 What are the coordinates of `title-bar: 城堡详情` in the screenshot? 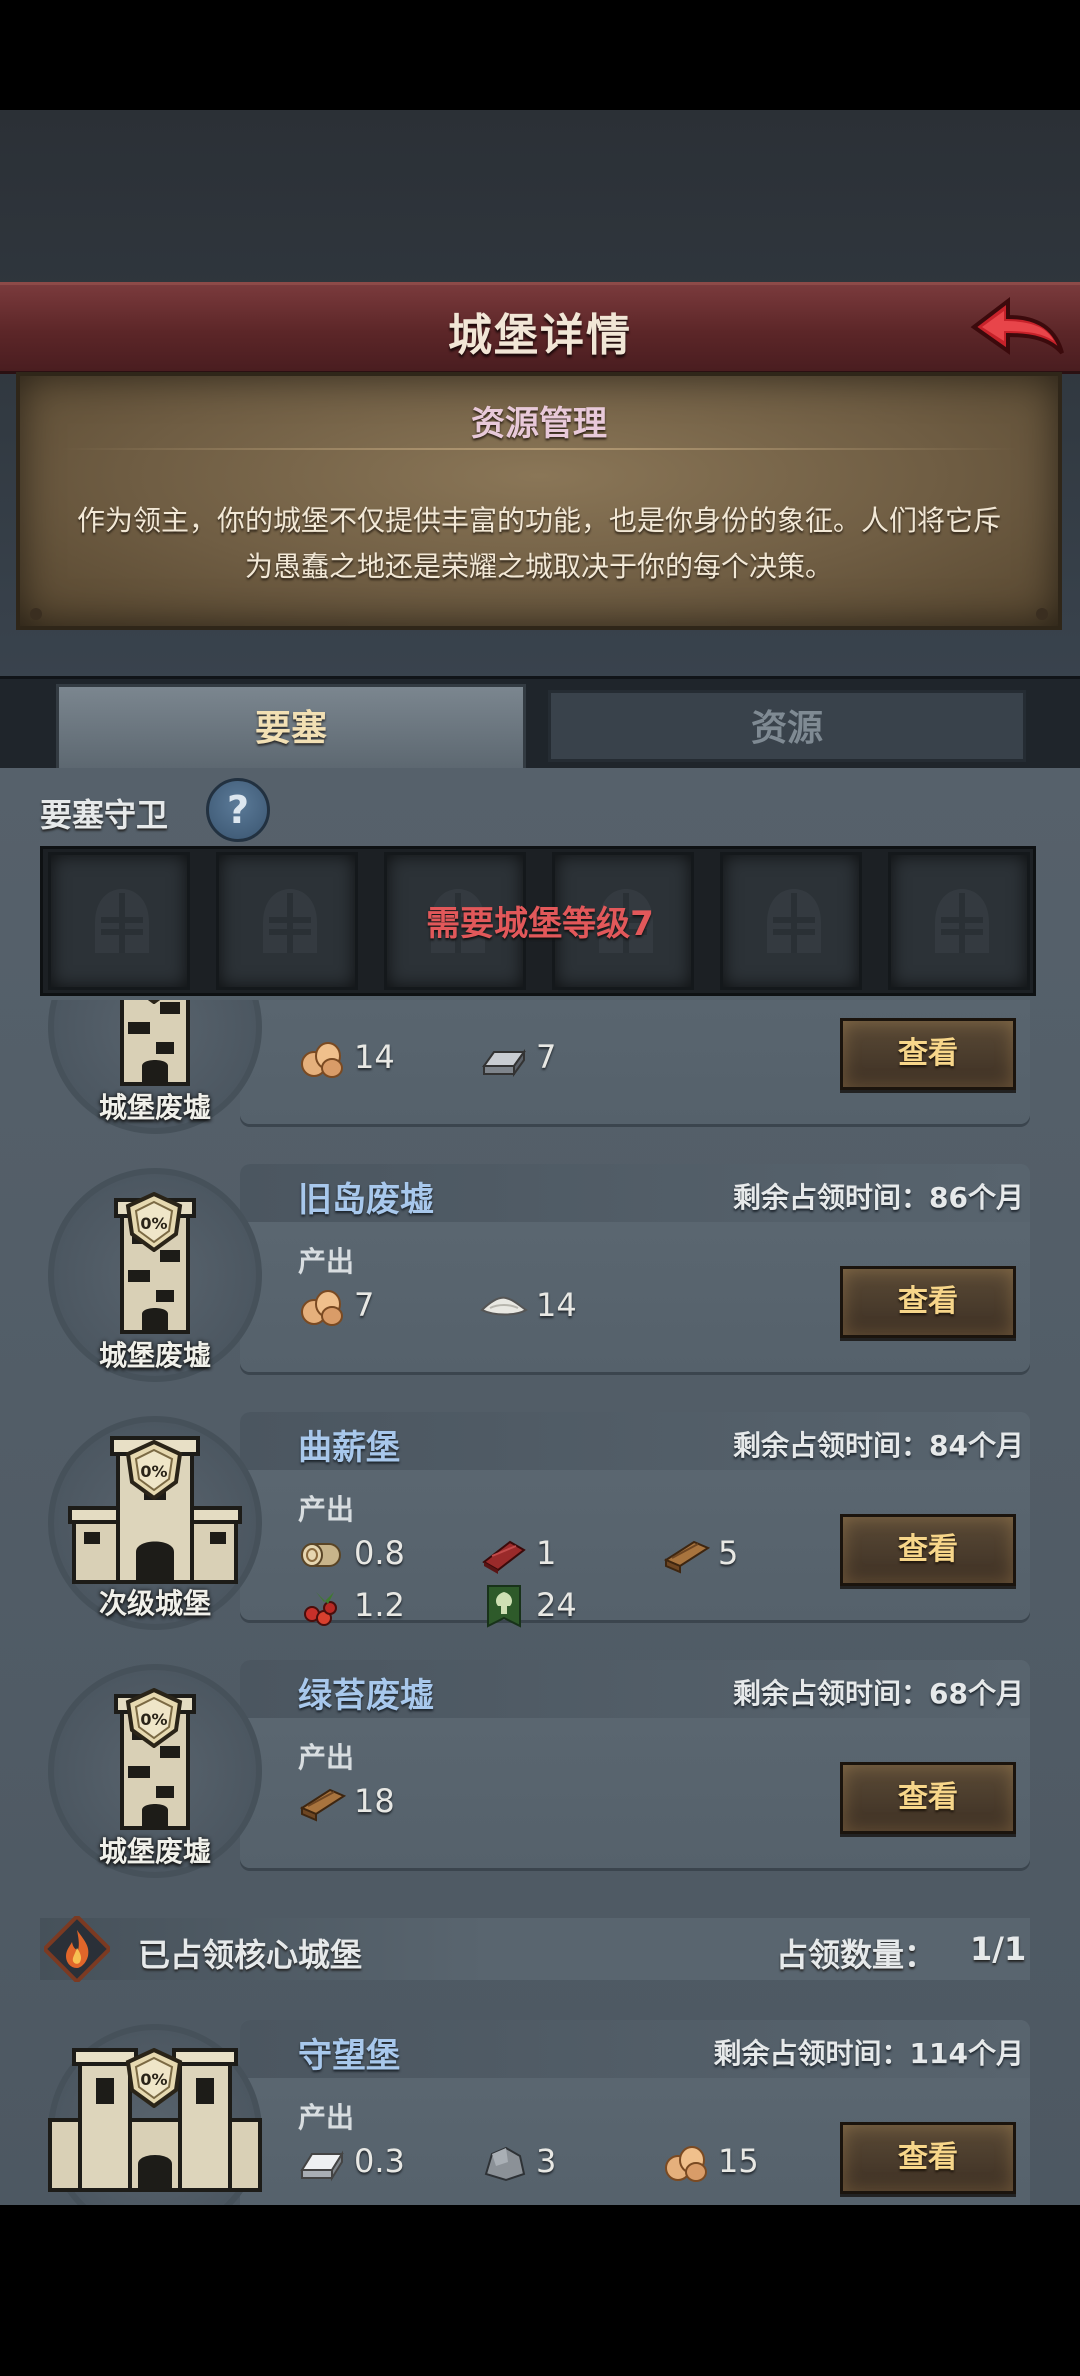 It's located at (540, 328).